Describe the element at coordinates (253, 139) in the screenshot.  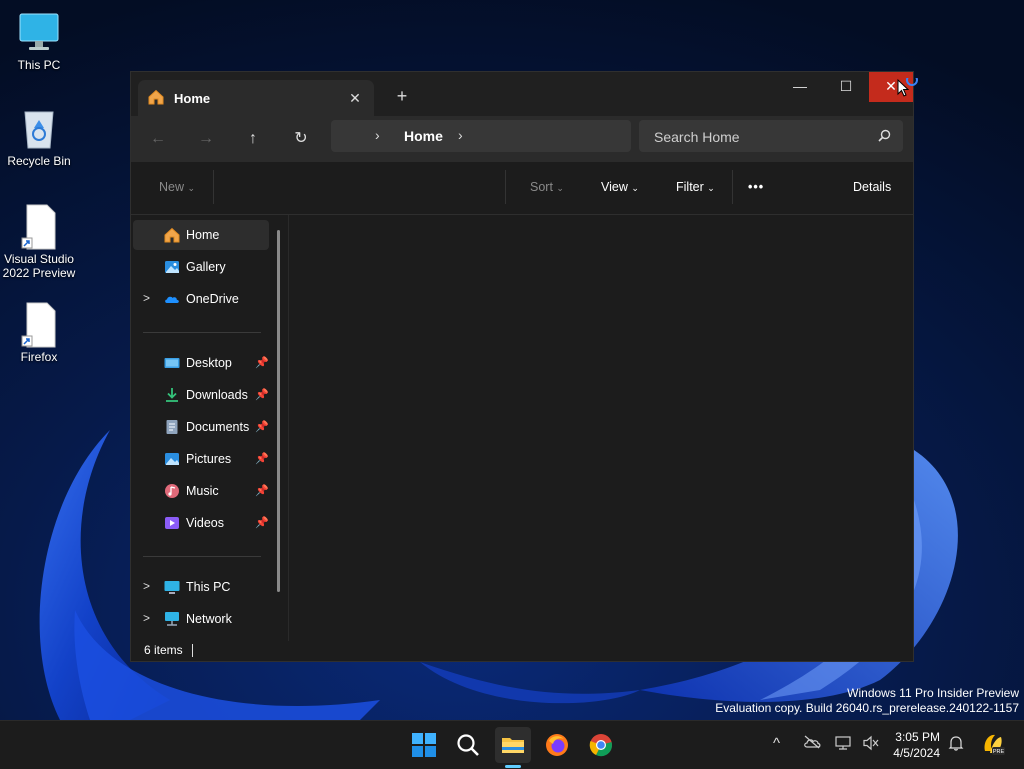
I see `up-button: ↑` at that location.